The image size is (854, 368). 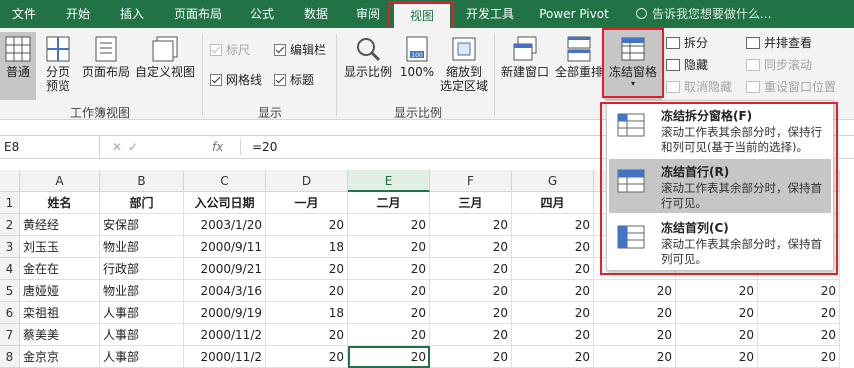 I want to click on row-header: 2, so click(x=10, y=225).